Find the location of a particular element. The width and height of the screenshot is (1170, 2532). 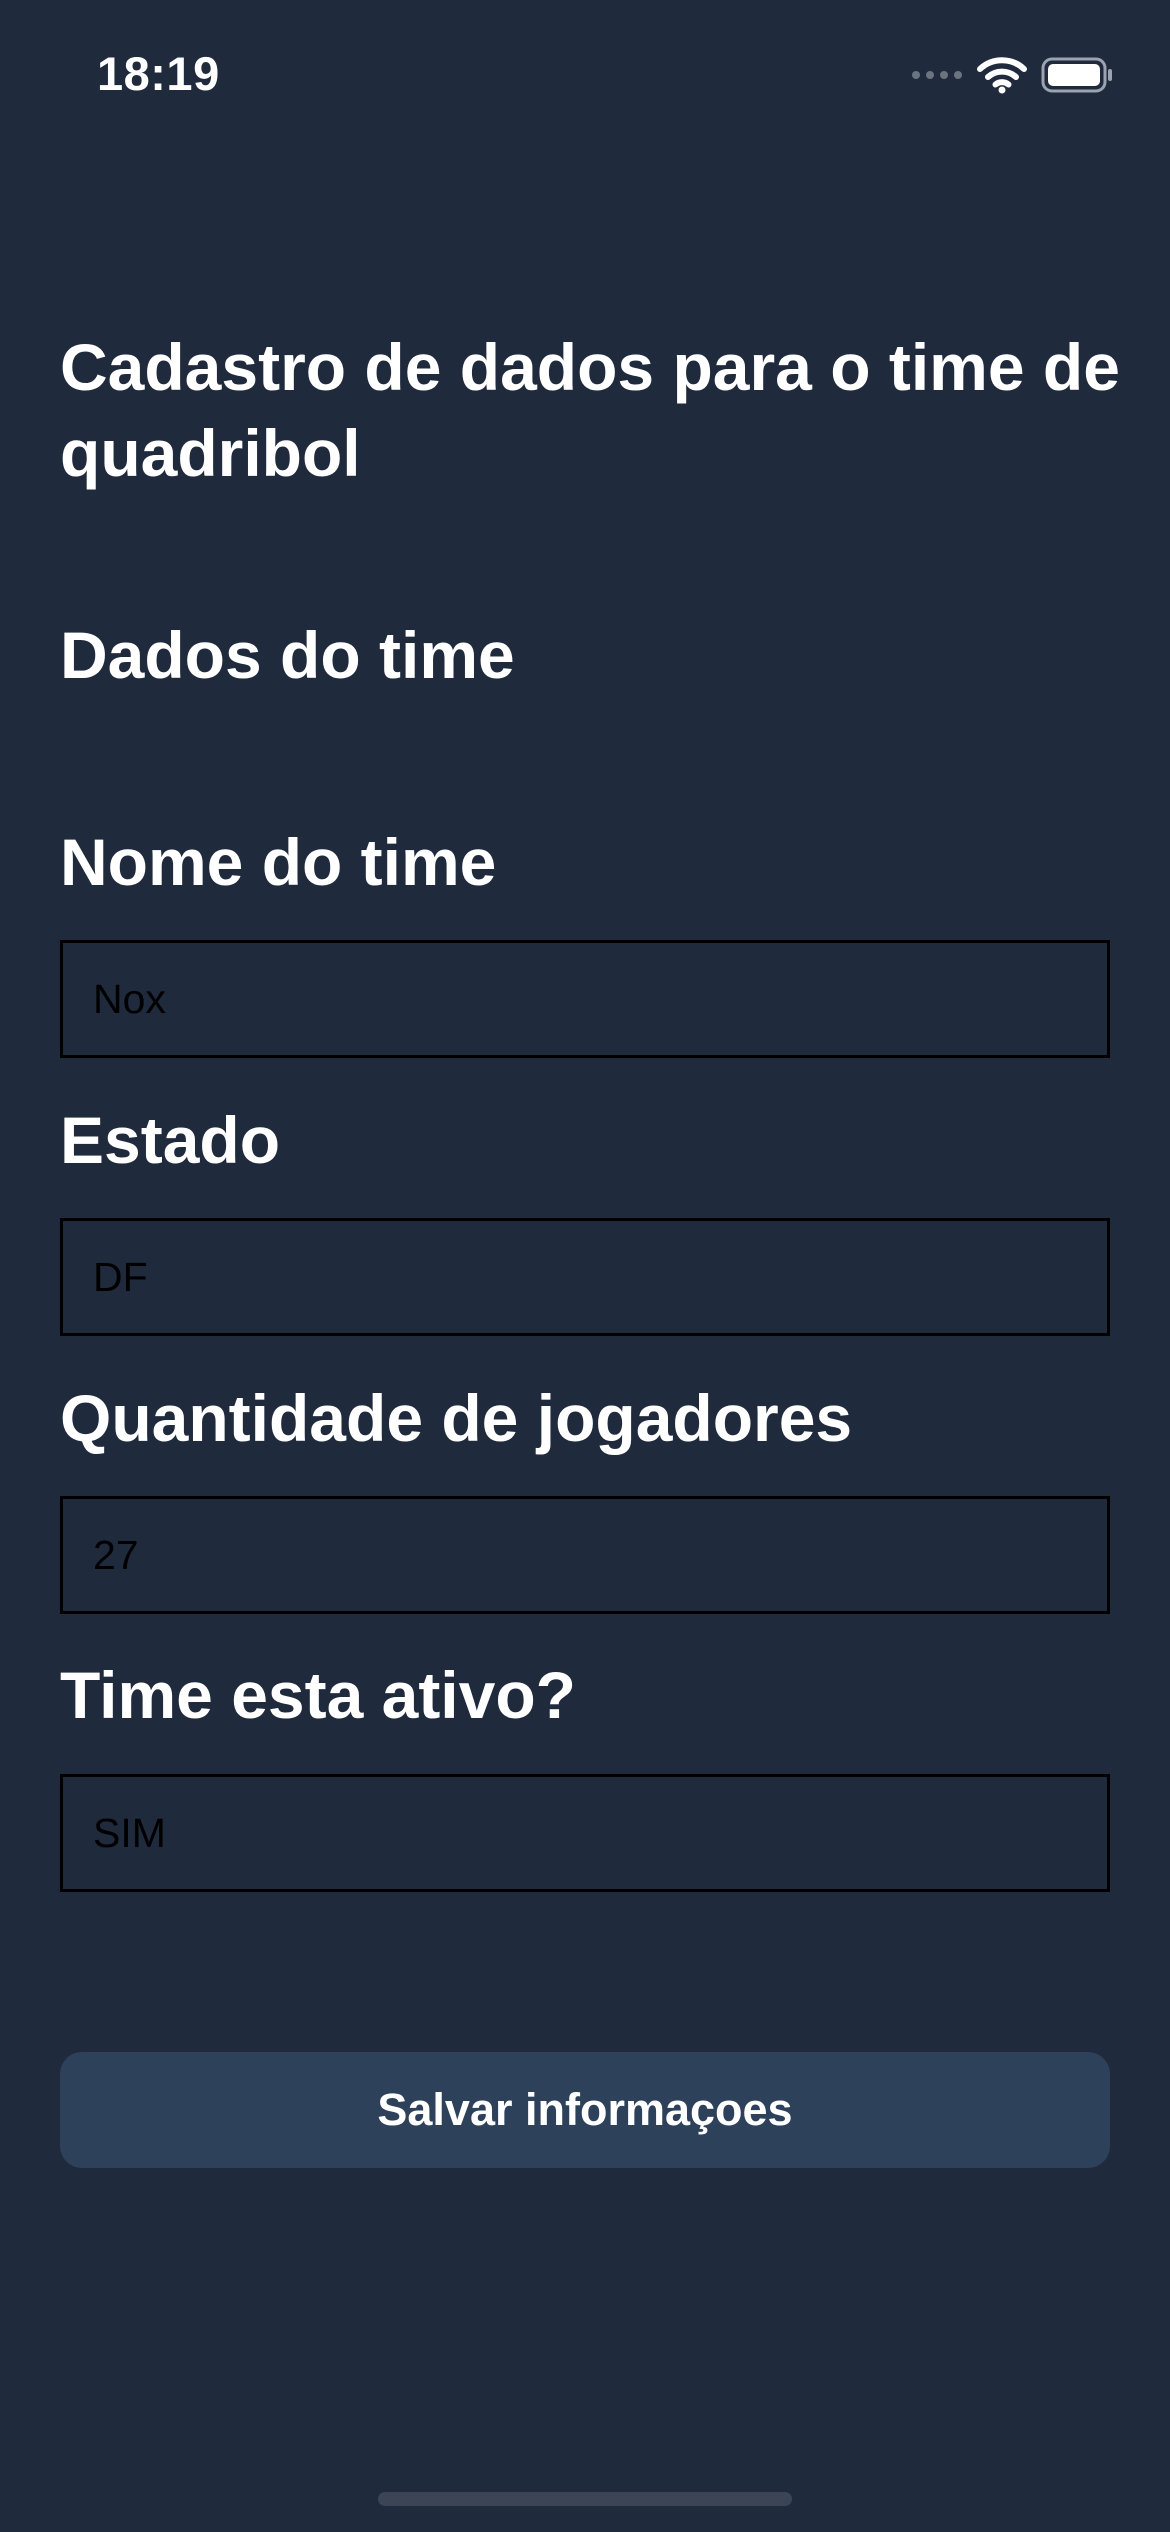

home-indicator is located at coordinates (585, 2499).